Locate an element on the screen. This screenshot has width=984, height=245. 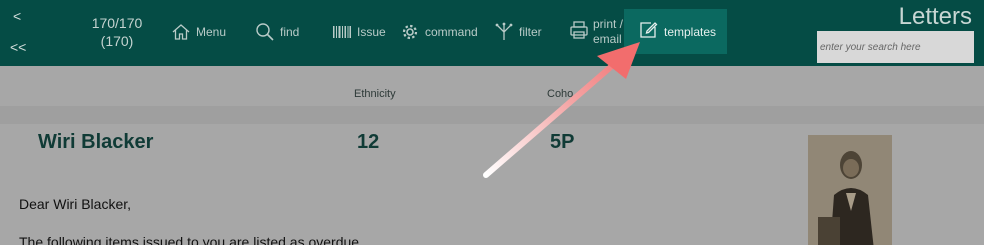
column-headers: Ethnicity Coho is located at coordinates (492, 94).